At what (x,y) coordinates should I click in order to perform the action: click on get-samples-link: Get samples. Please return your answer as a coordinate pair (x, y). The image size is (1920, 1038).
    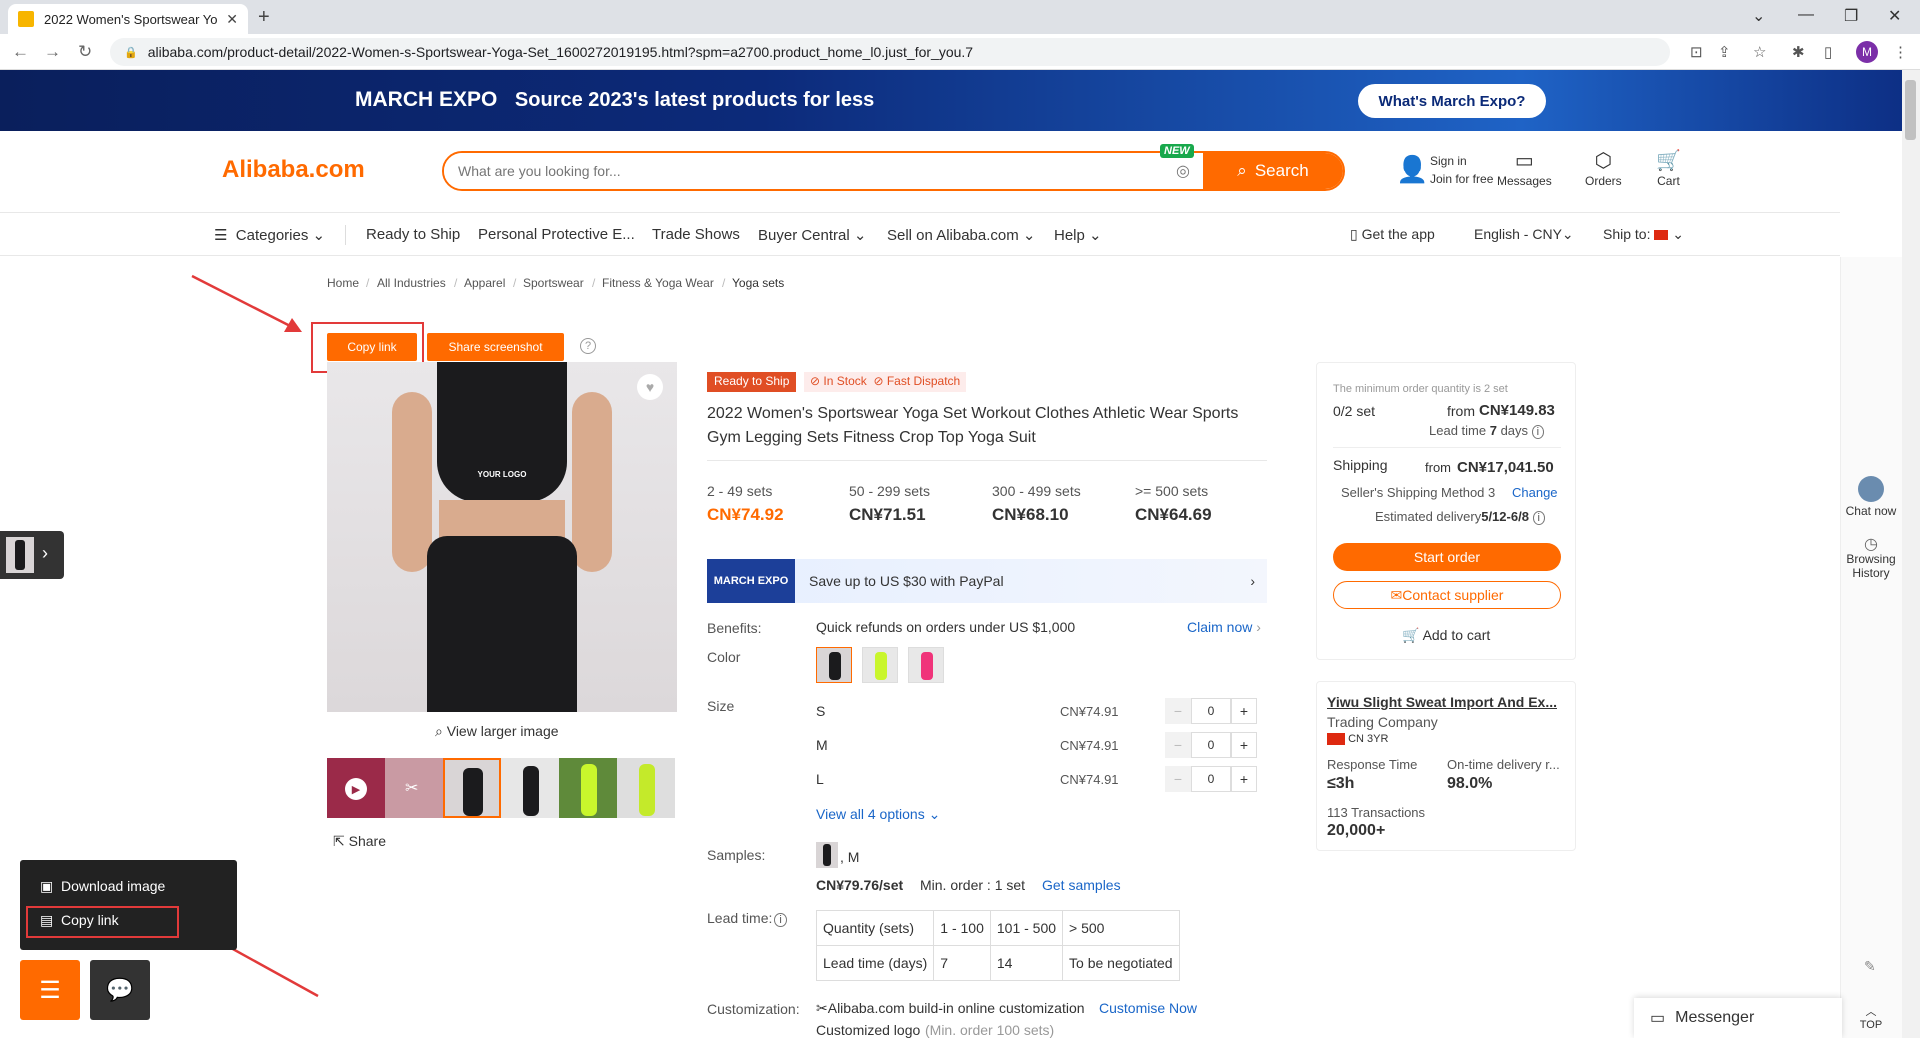
    Looking at the image, I should click on (1081, 885).